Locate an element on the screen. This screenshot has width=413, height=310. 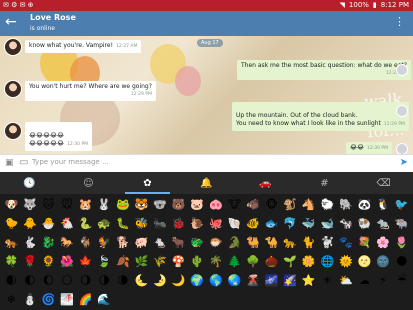
emoji-key: 🐡 is located at coordinates (216, 242).